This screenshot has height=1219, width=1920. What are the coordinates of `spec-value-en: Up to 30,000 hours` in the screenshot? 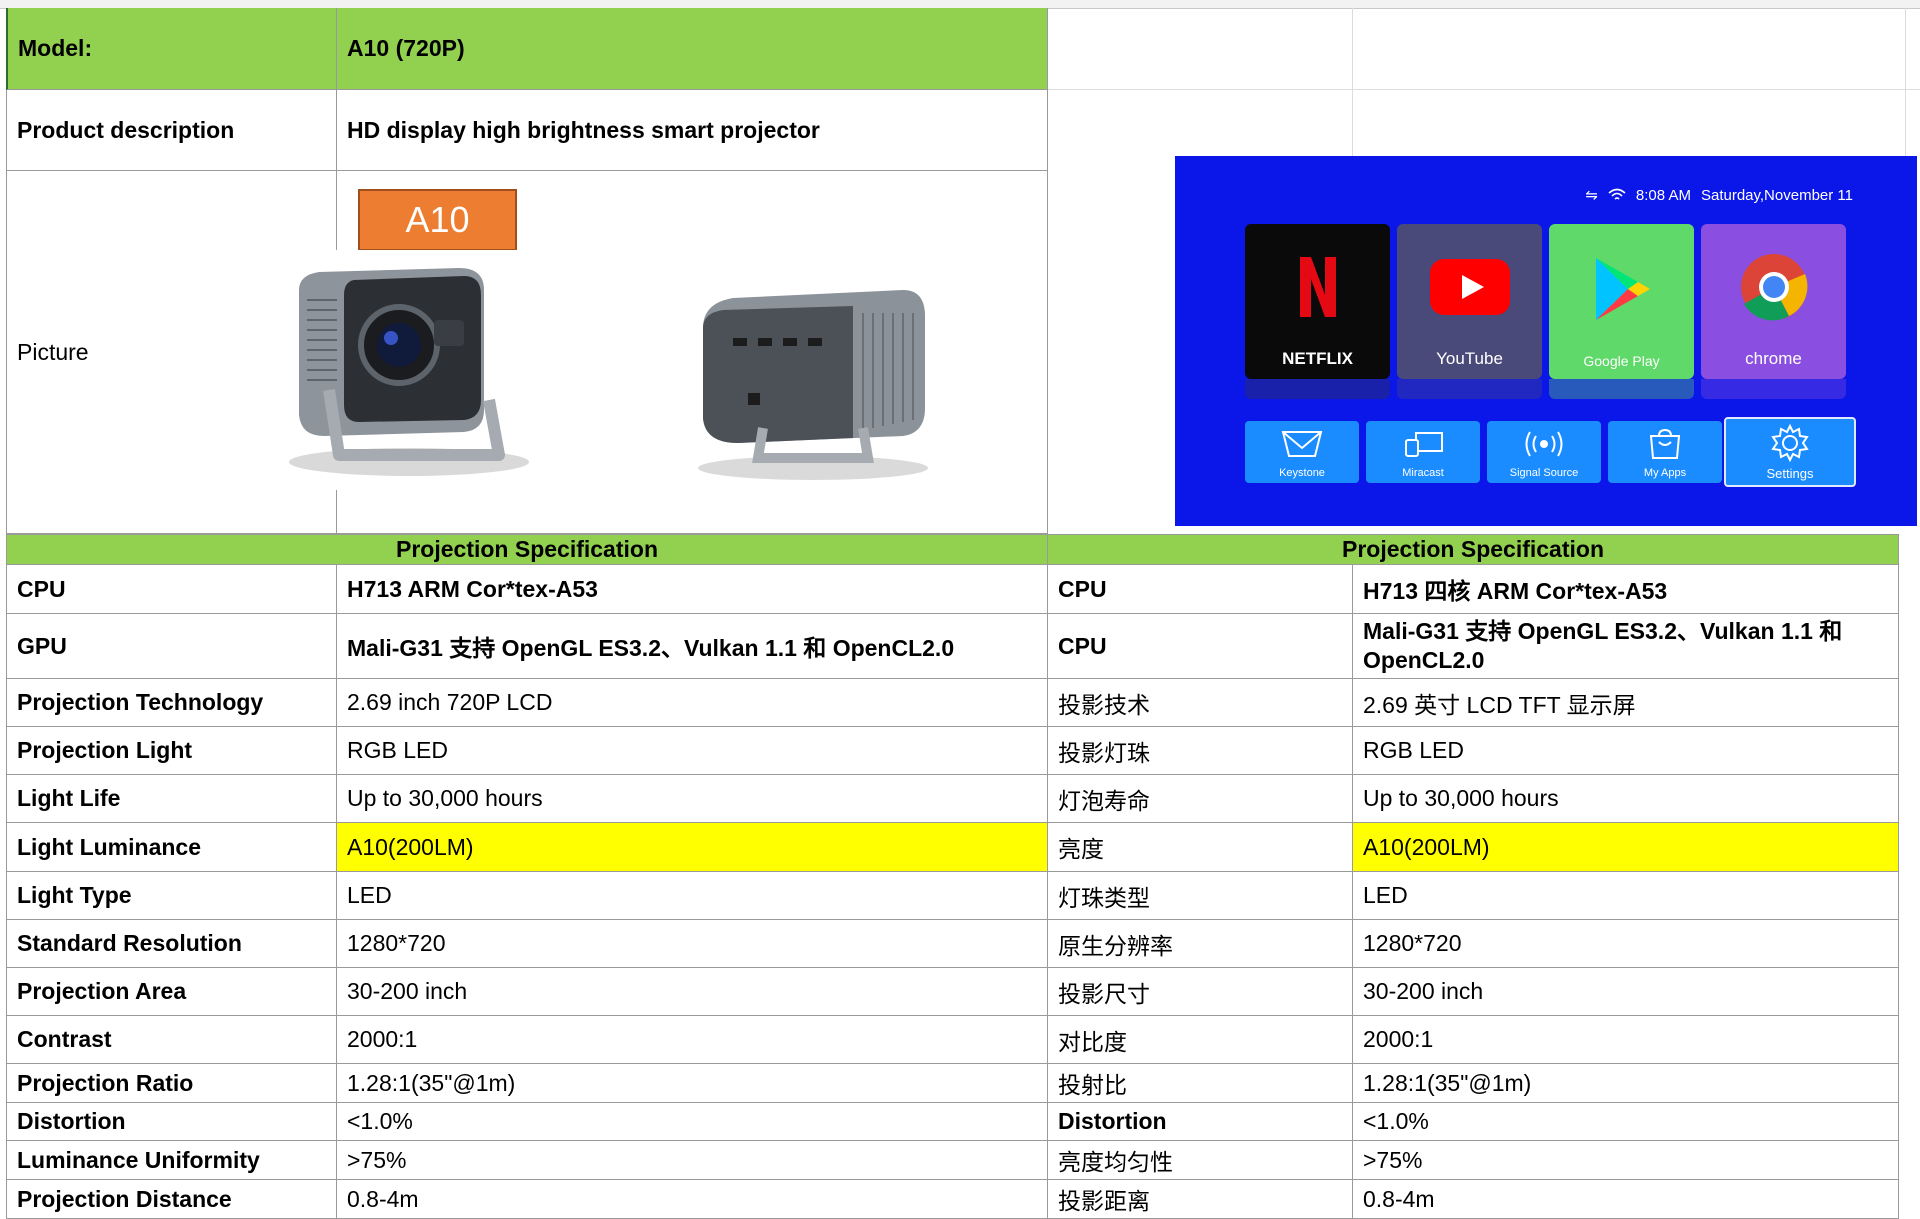 It's located at (692, 799).